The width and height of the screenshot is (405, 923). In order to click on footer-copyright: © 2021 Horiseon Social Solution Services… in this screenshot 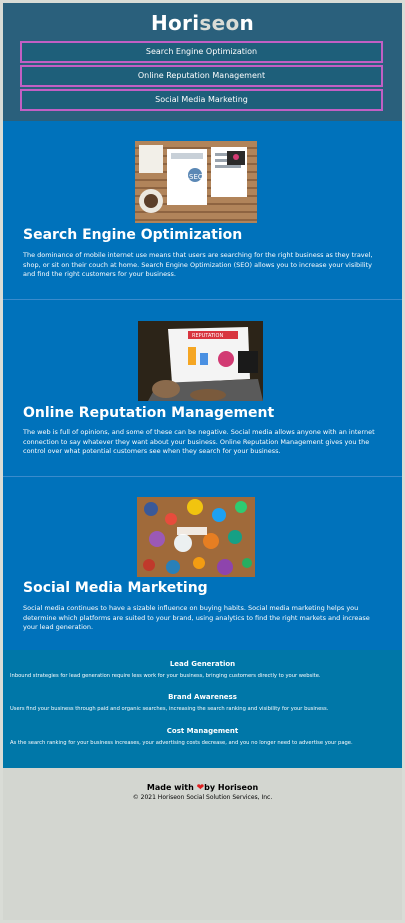, I will do `click(202, 797)`.